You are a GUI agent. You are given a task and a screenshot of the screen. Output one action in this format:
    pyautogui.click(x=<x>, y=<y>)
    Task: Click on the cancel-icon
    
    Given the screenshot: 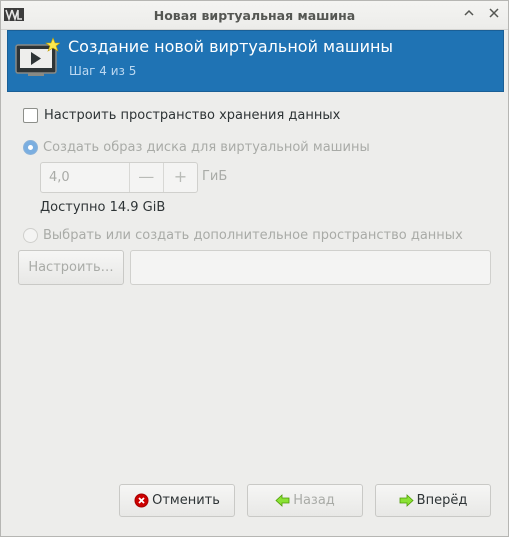 What is the action you would take?
    pyautogui.click(x=141, y=500)
    